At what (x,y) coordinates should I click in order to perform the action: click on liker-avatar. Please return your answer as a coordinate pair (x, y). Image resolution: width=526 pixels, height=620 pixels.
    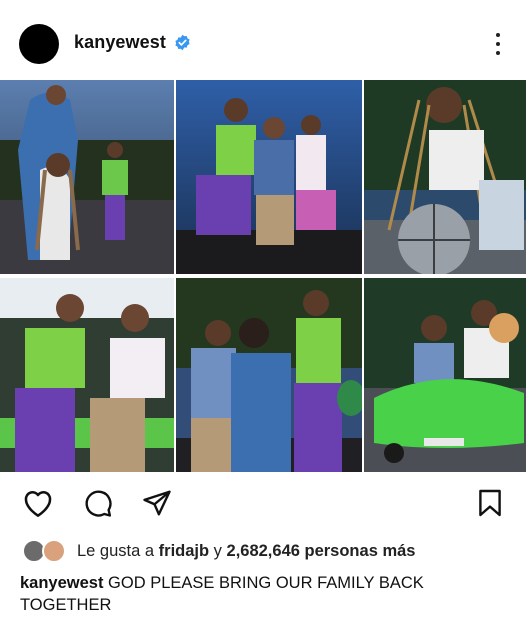
    Looking at the image, I should click on (54, 551).